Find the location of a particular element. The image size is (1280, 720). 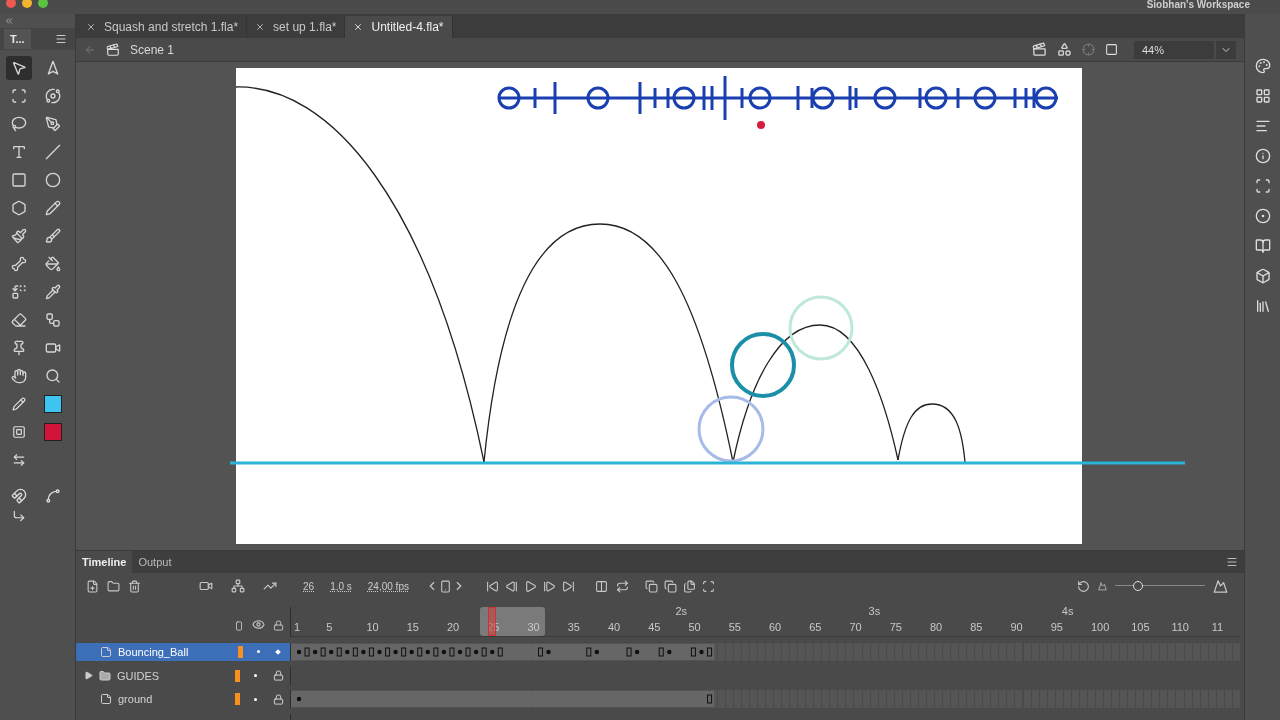

smooth-icon is located at coordinates (53, 496).